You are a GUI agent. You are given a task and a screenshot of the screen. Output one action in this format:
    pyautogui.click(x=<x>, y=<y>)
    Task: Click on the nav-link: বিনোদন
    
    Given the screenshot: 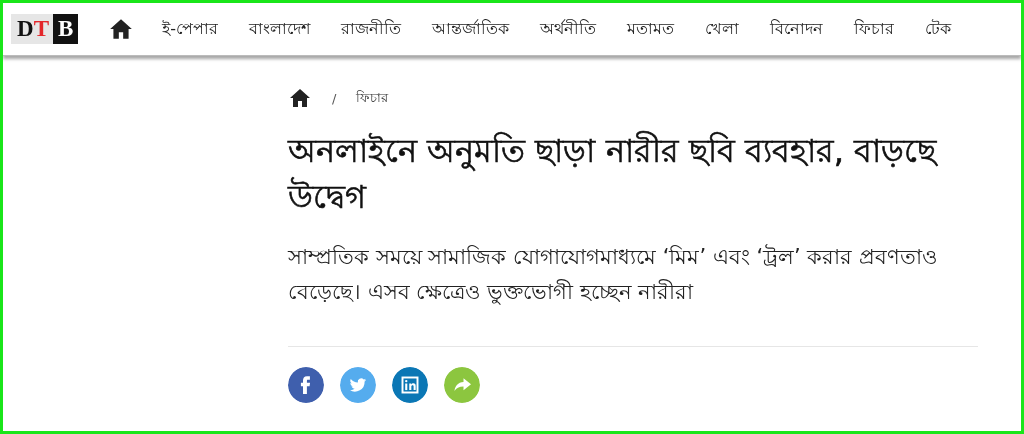 What is the action you would take?
    pyautogui.click(x=797, y=29)
    